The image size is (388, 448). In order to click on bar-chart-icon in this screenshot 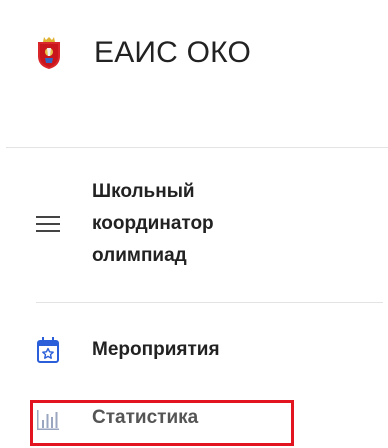, I will do `click(48, 420)`.